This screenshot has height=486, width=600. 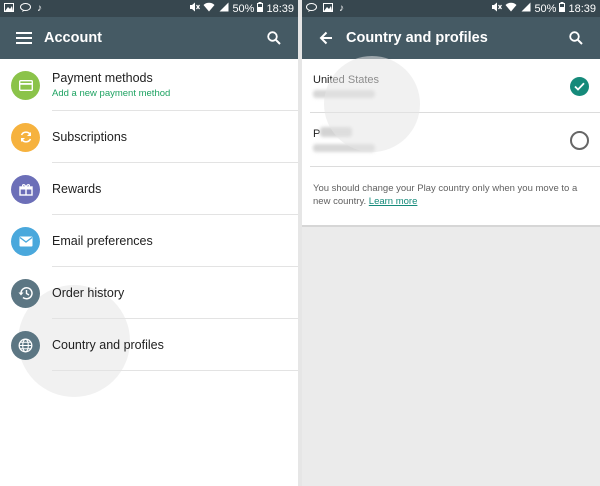 I want to click on country-toolbar: Country and profiles, so click(x=451, y=38).